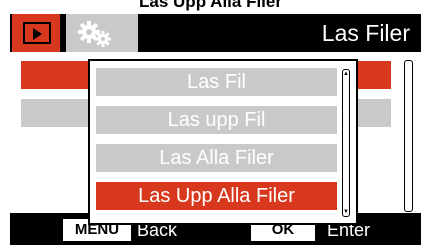 This screenshot has height=245, width=421. I want to click on menu-item-las-upp-fil: Las upp Fil, so click(216, 120).